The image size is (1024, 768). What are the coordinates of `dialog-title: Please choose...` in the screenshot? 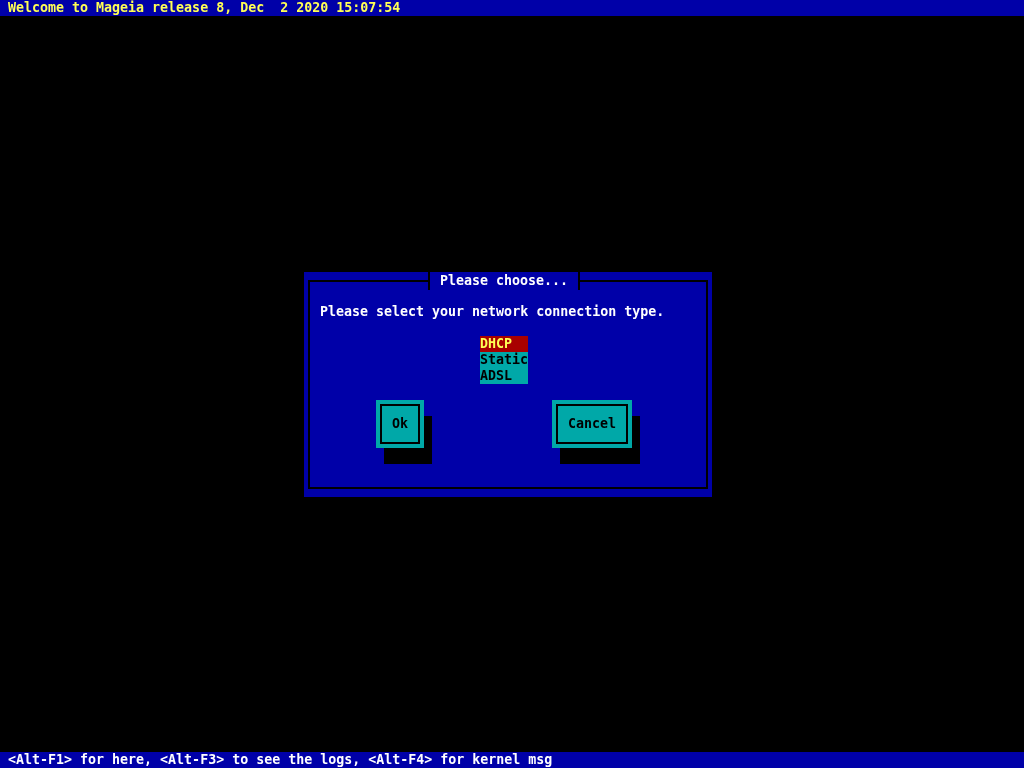 It's located at (504, 280).